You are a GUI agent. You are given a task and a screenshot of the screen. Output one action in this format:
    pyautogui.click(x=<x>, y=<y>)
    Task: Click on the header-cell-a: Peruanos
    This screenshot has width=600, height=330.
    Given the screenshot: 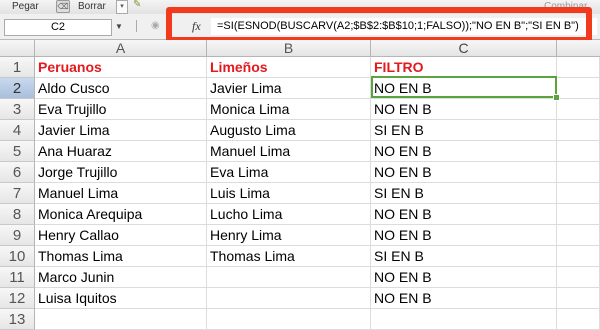 What is the action you would take?
    pyautogui.click(x=121, y=67)
    